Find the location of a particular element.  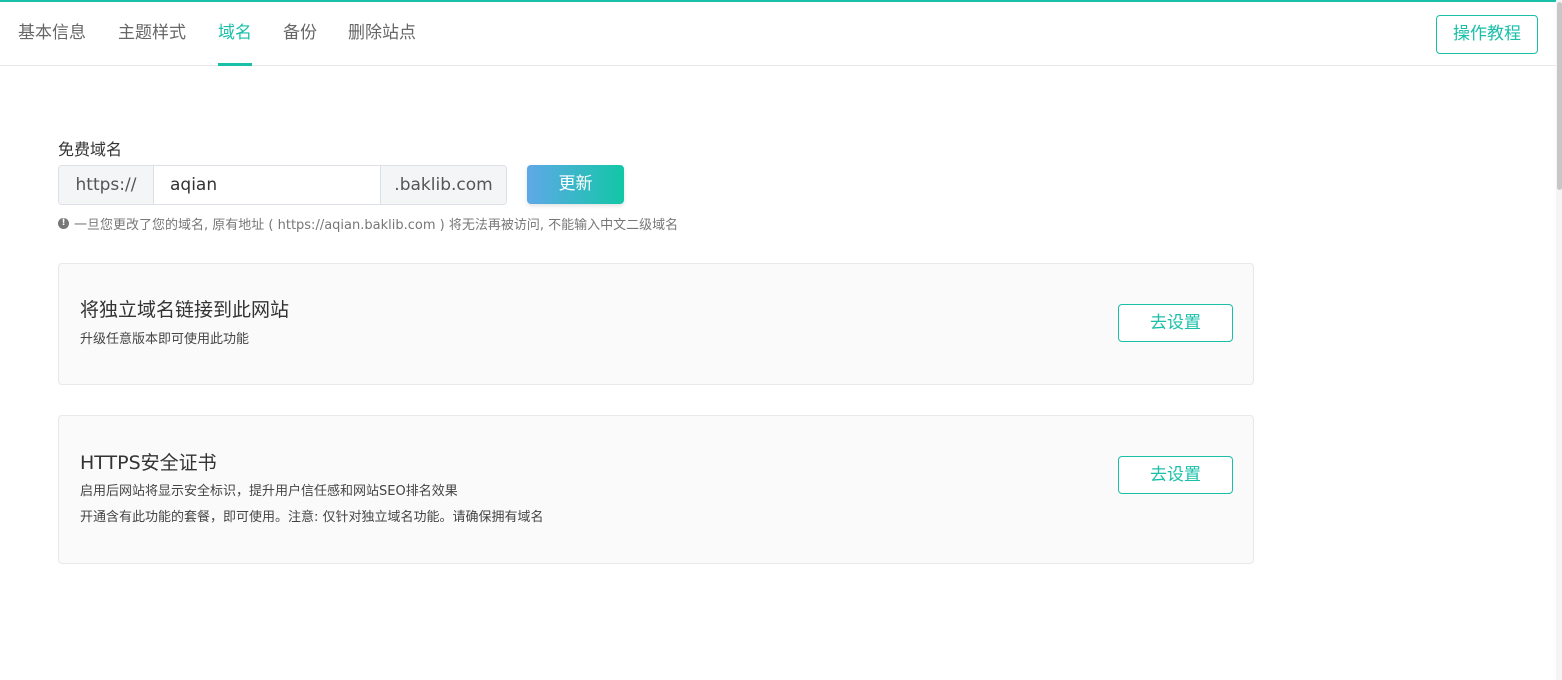

tab-label: 备份 is located at coordinates (300, 33).